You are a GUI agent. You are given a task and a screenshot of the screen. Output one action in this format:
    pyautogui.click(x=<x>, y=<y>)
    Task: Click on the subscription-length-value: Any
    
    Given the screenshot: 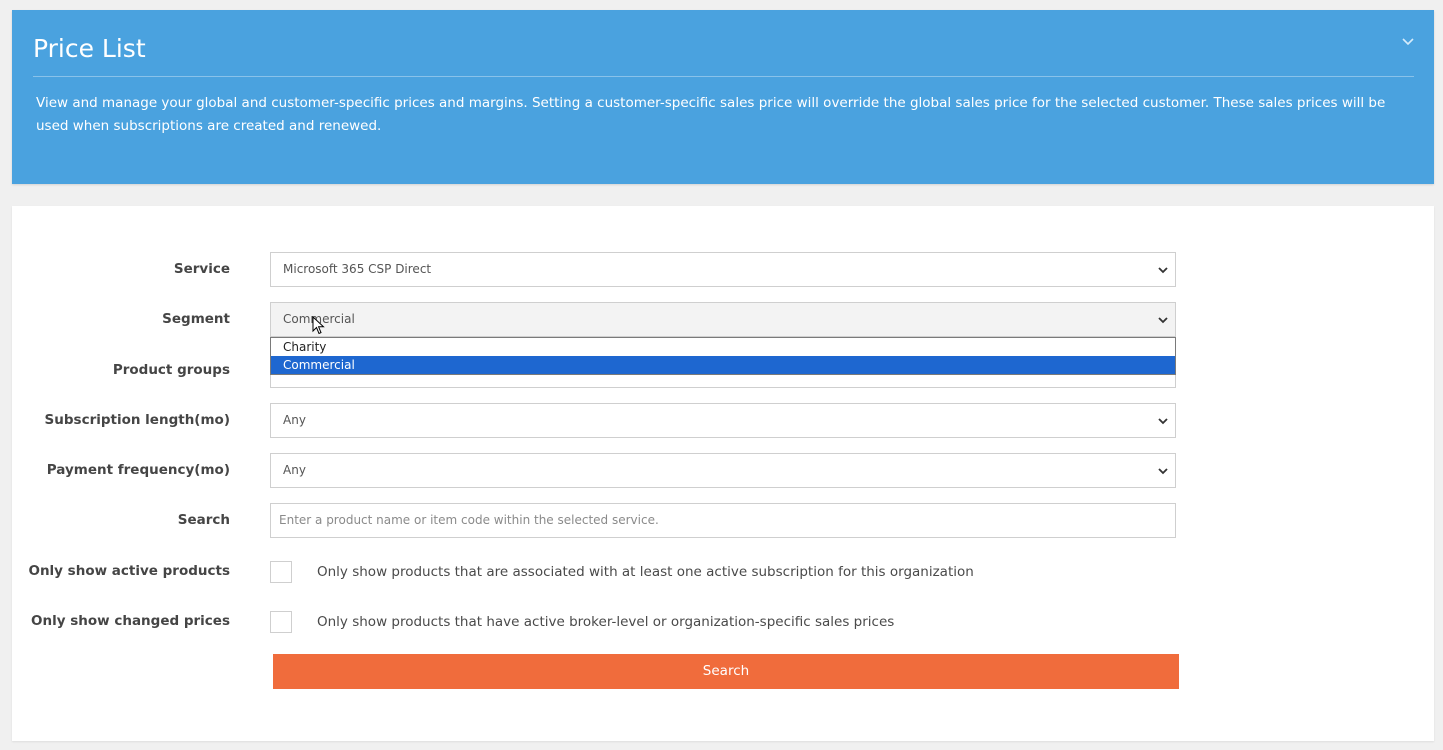 What is the action you would take?
    pyautogui.click(x=294, y=420)
    